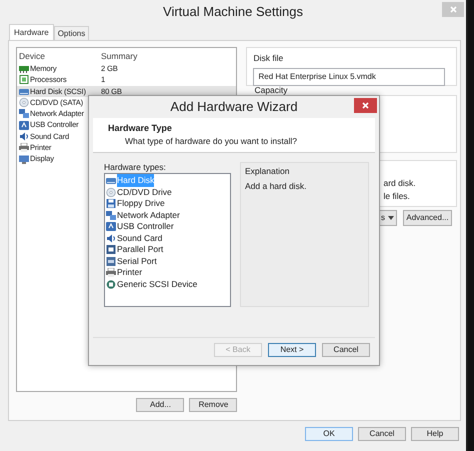  Describe the element at coordinates (267, 171) in the screenshot. I see `group-label: Explanation` at that location.